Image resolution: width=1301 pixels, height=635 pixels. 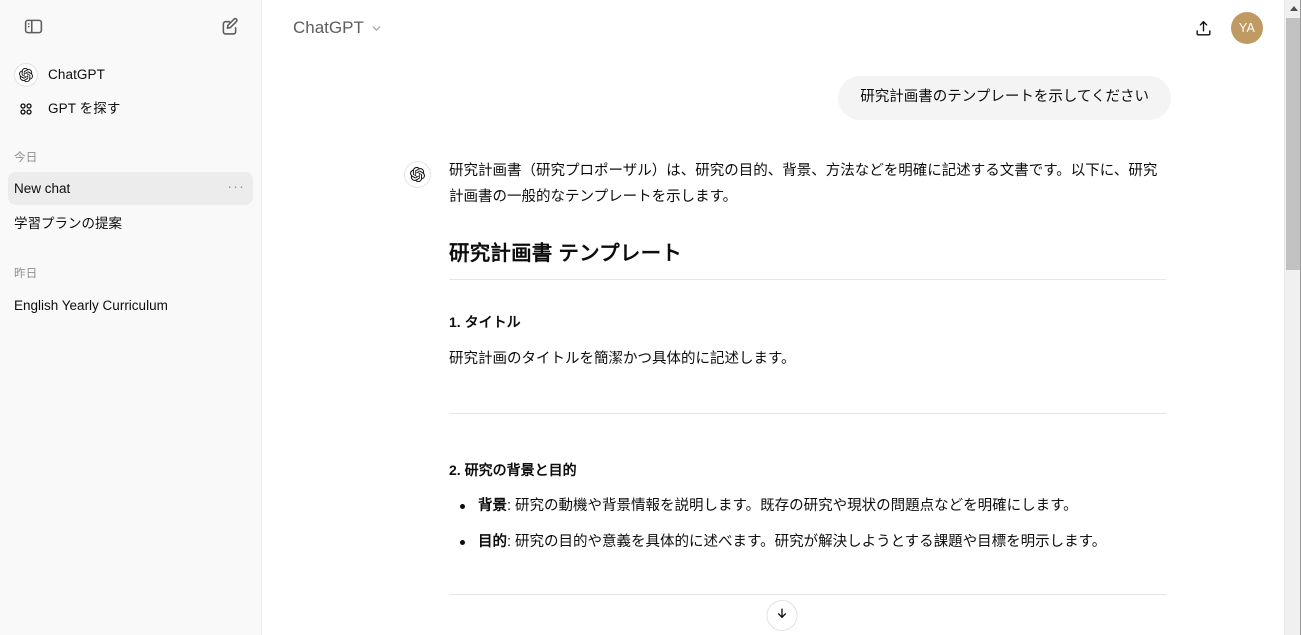 I want to click on chat-group-heading-yesterday: 昨日, so click(x=26, y=274).